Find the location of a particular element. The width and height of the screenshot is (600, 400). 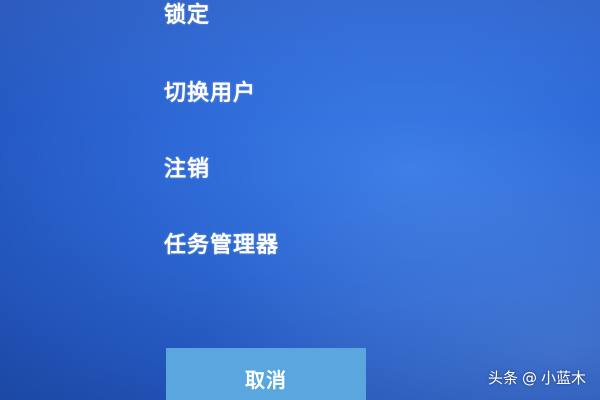

watermark-author: 小蓝木 is located at coordinates (563, 378).